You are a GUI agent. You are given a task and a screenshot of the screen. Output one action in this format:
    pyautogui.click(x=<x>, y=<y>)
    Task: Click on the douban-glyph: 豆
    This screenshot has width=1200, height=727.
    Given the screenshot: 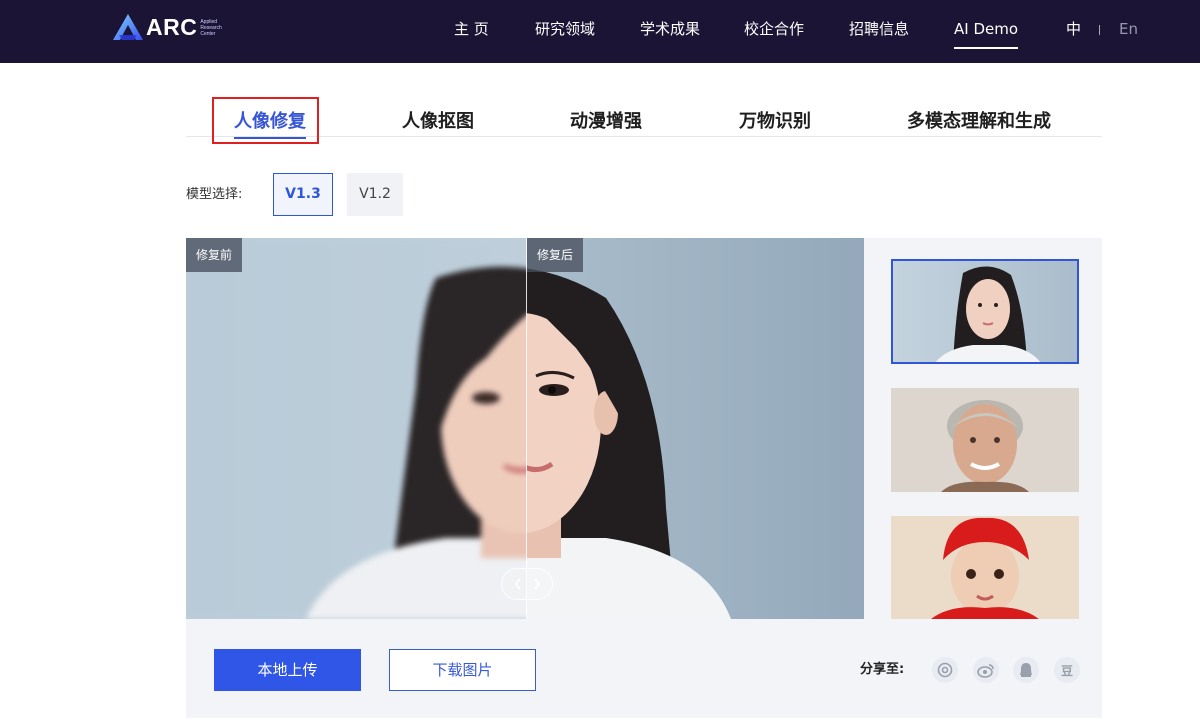 What is the action you would take?
    pyautogui.click(x=1066, y=670)
    